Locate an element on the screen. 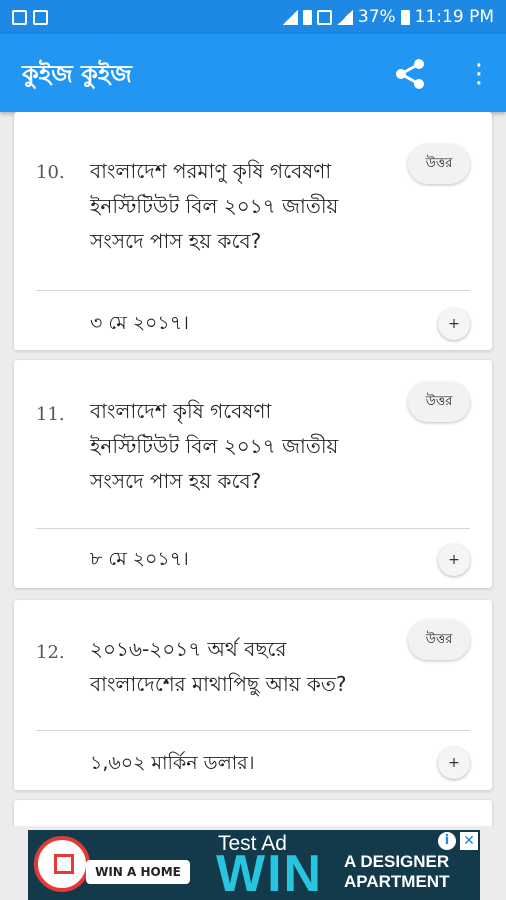  clock: 11:19 PM is located at coordinates (454, 17).